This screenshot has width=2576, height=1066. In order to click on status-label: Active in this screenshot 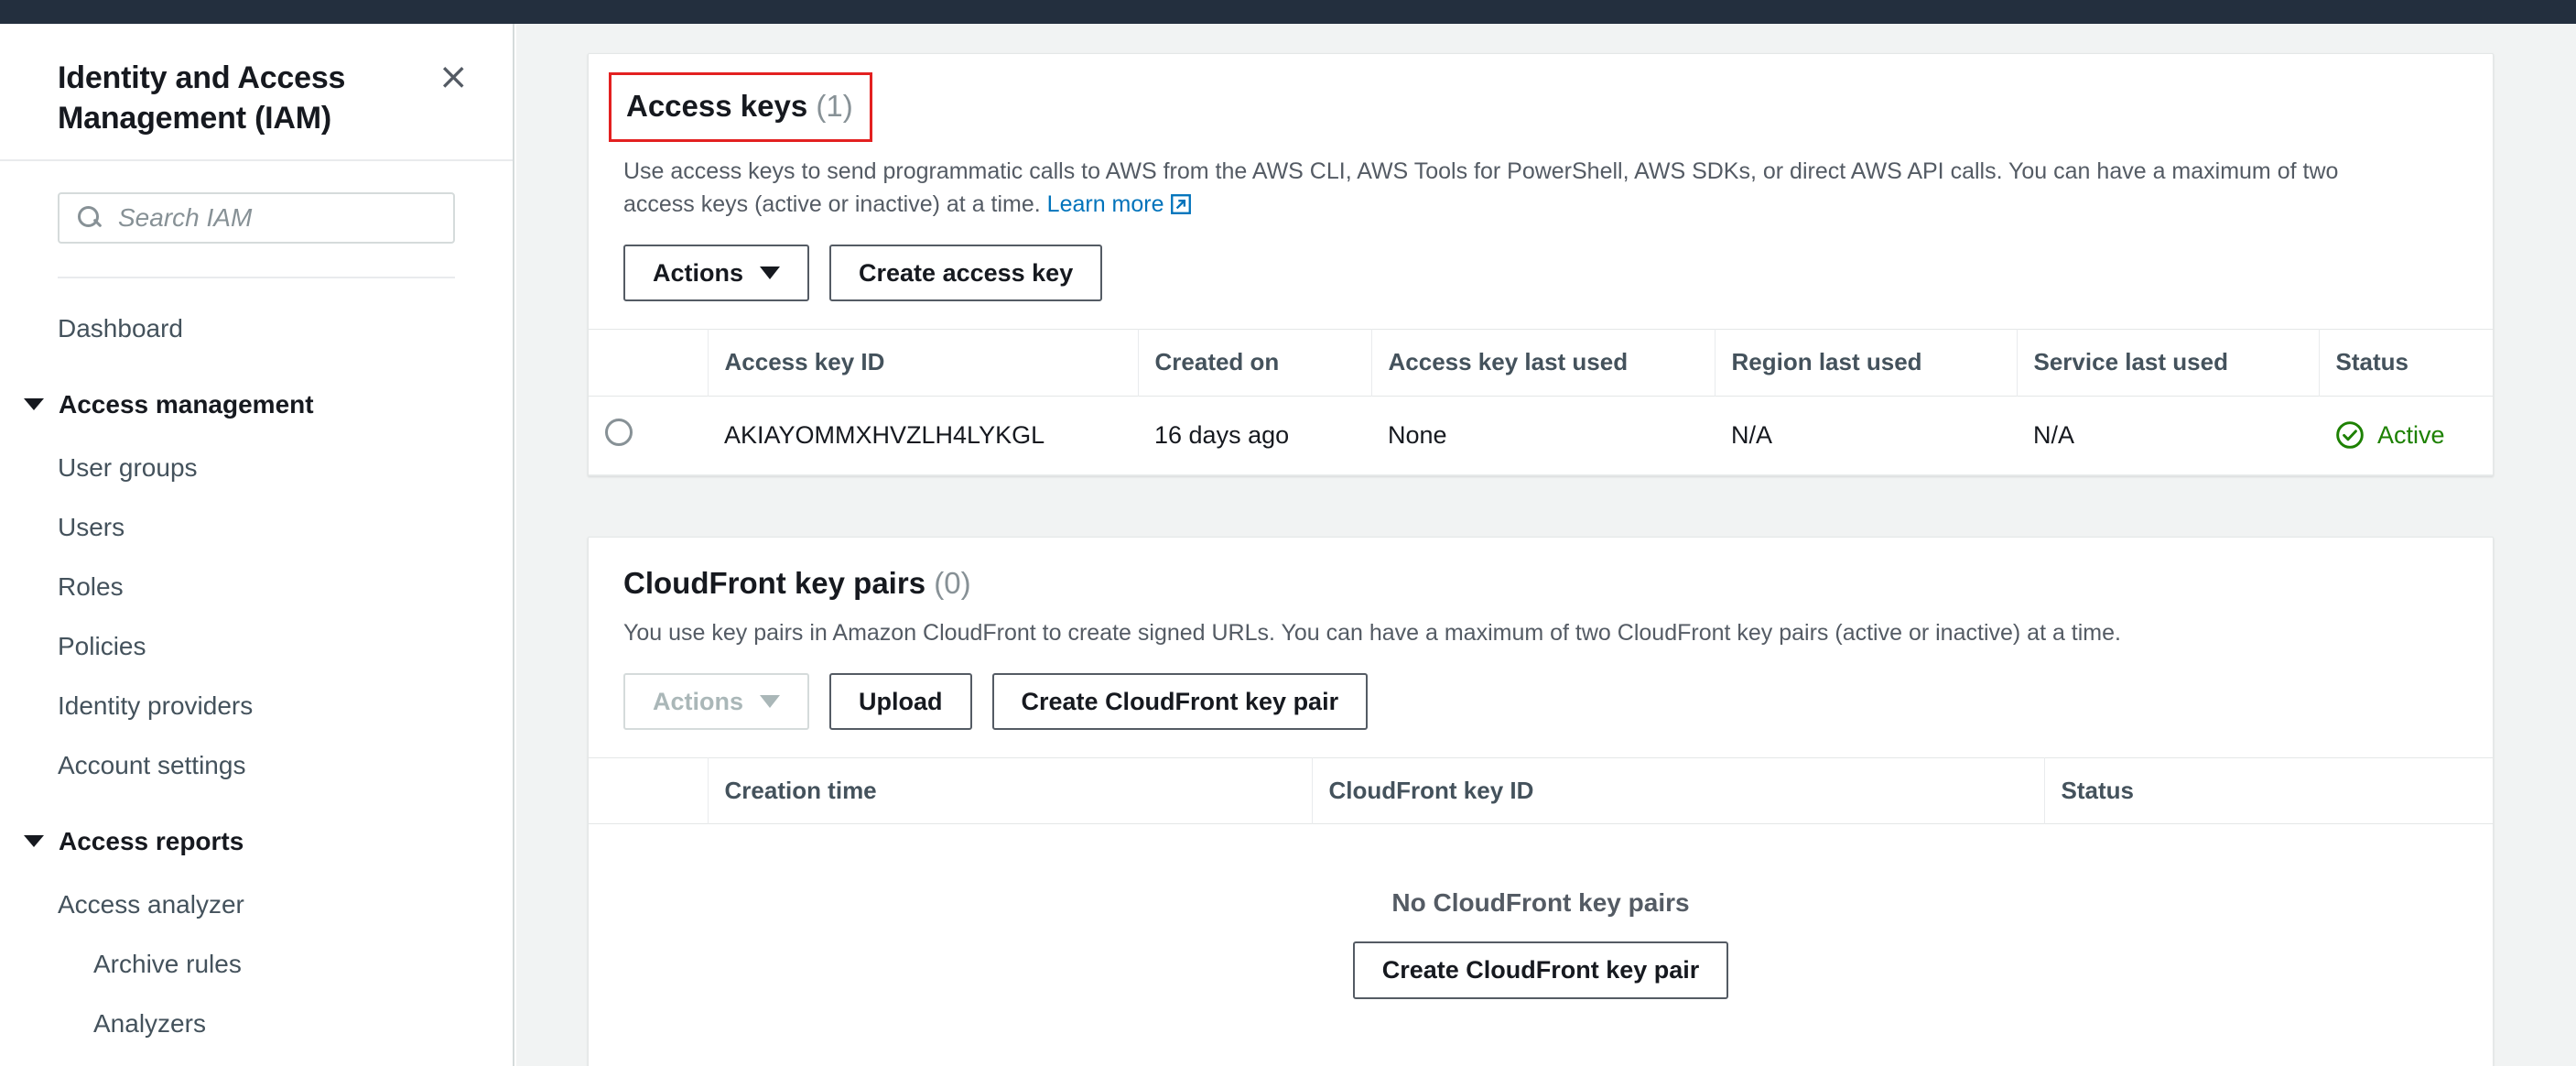, I will do `click(2411, 435)`.